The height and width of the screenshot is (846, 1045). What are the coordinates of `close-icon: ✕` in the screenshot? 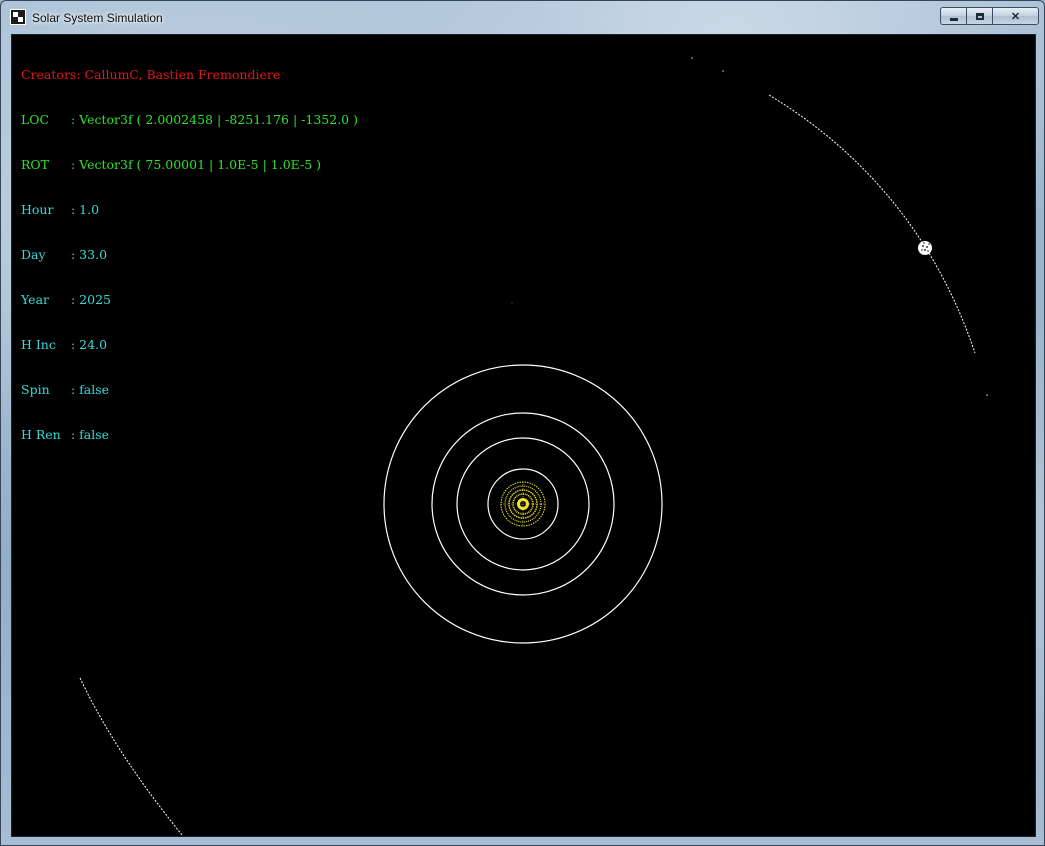 It's located at (1015, 16).